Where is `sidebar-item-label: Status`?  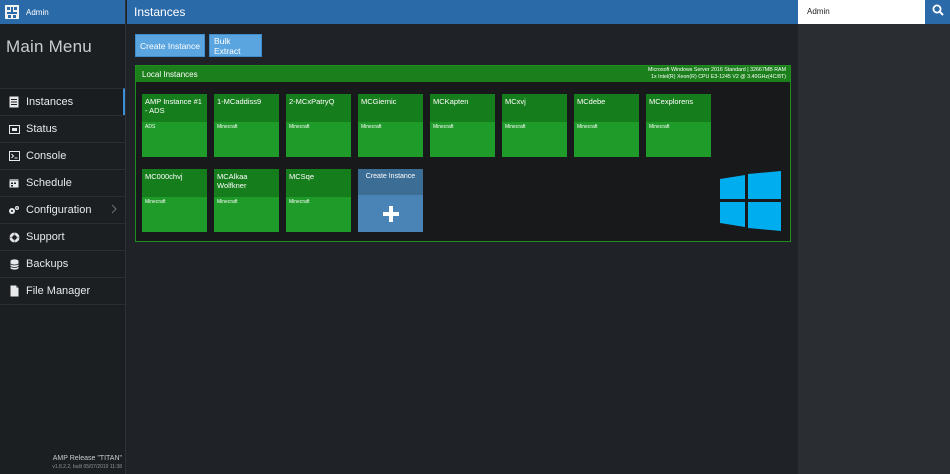 sidebar-item-label: Status is located at coordinates (42, 129).